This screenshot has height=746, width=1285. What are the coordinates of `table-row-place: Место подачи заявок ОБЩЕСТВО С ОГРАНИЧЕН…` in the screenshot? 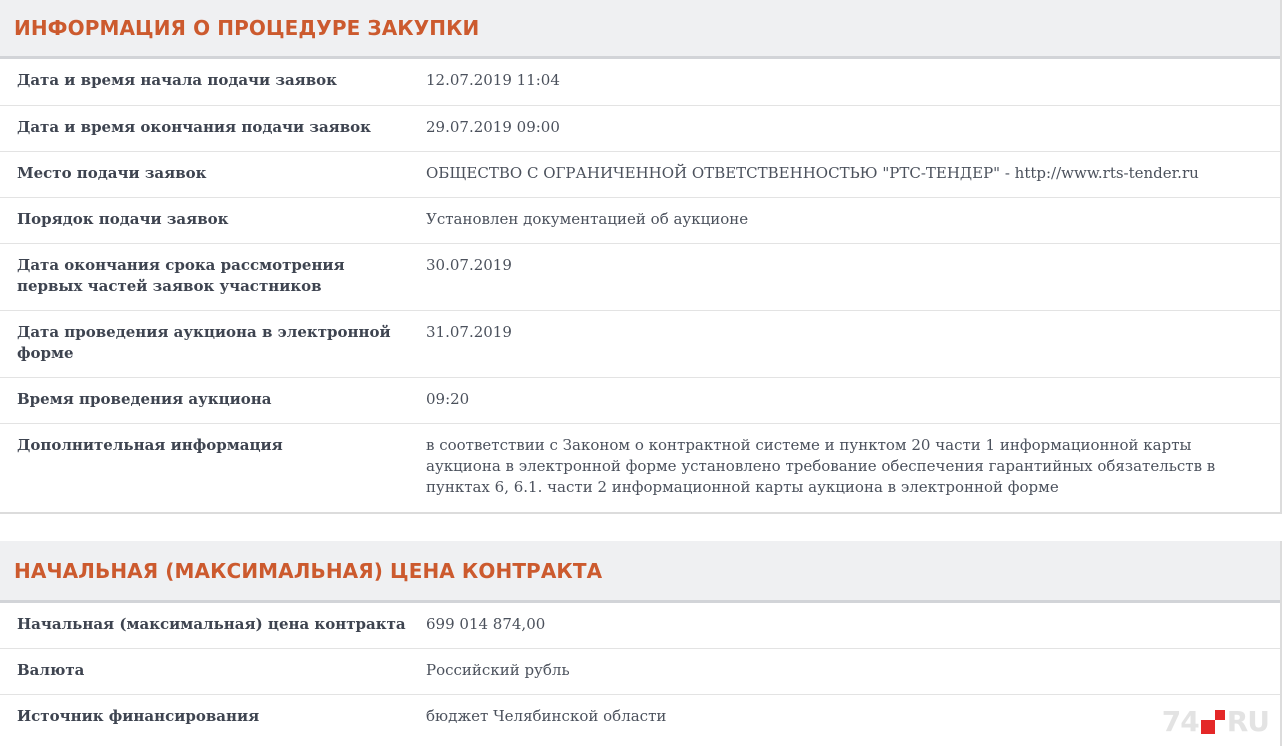 It's located at (640, 175).